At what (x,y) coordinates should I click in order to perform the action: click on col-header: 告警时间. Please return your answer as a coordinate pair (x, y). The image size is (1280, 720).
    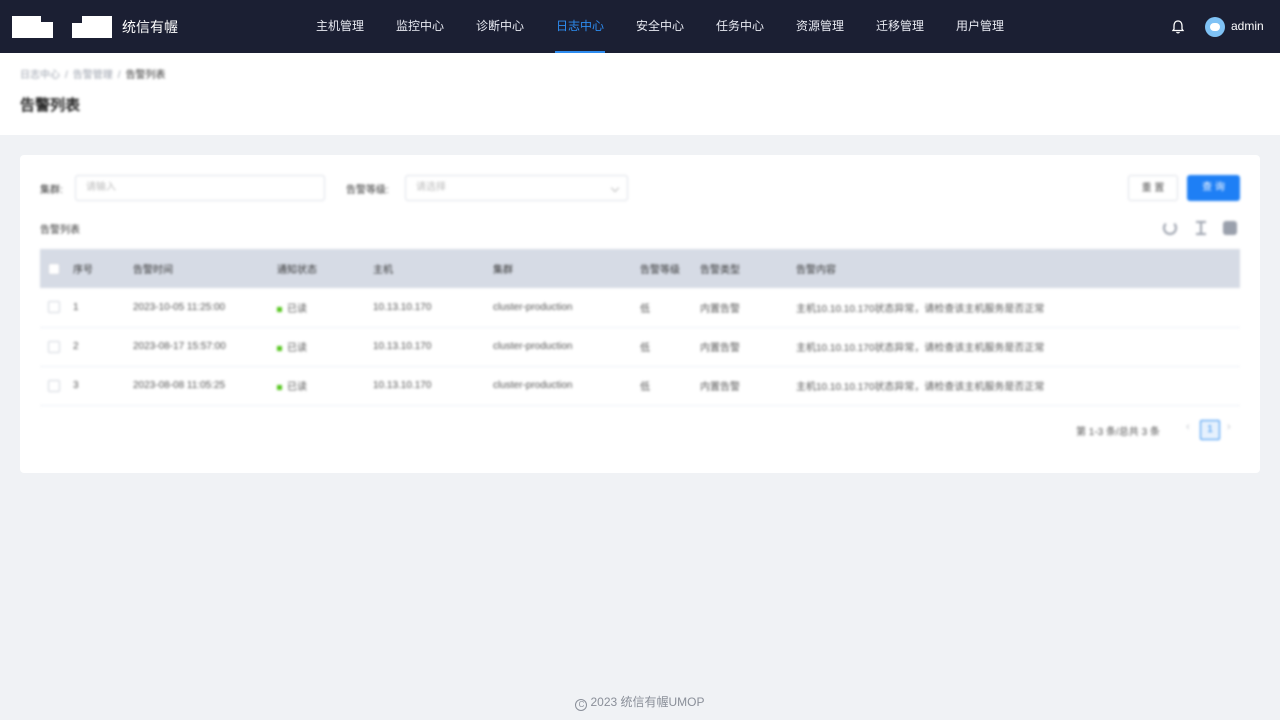
    Looking at the image, I should click on (153, 270).